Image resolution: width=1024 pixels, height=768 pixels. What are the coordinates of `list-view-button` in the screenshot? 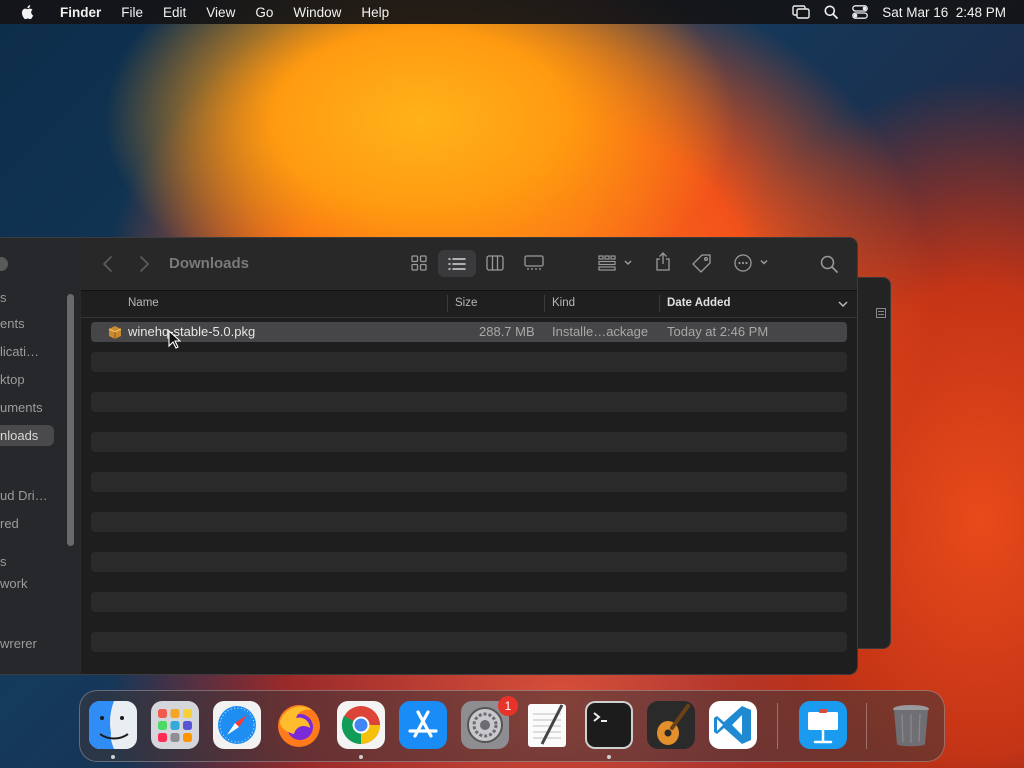 It's located at (457, 263).